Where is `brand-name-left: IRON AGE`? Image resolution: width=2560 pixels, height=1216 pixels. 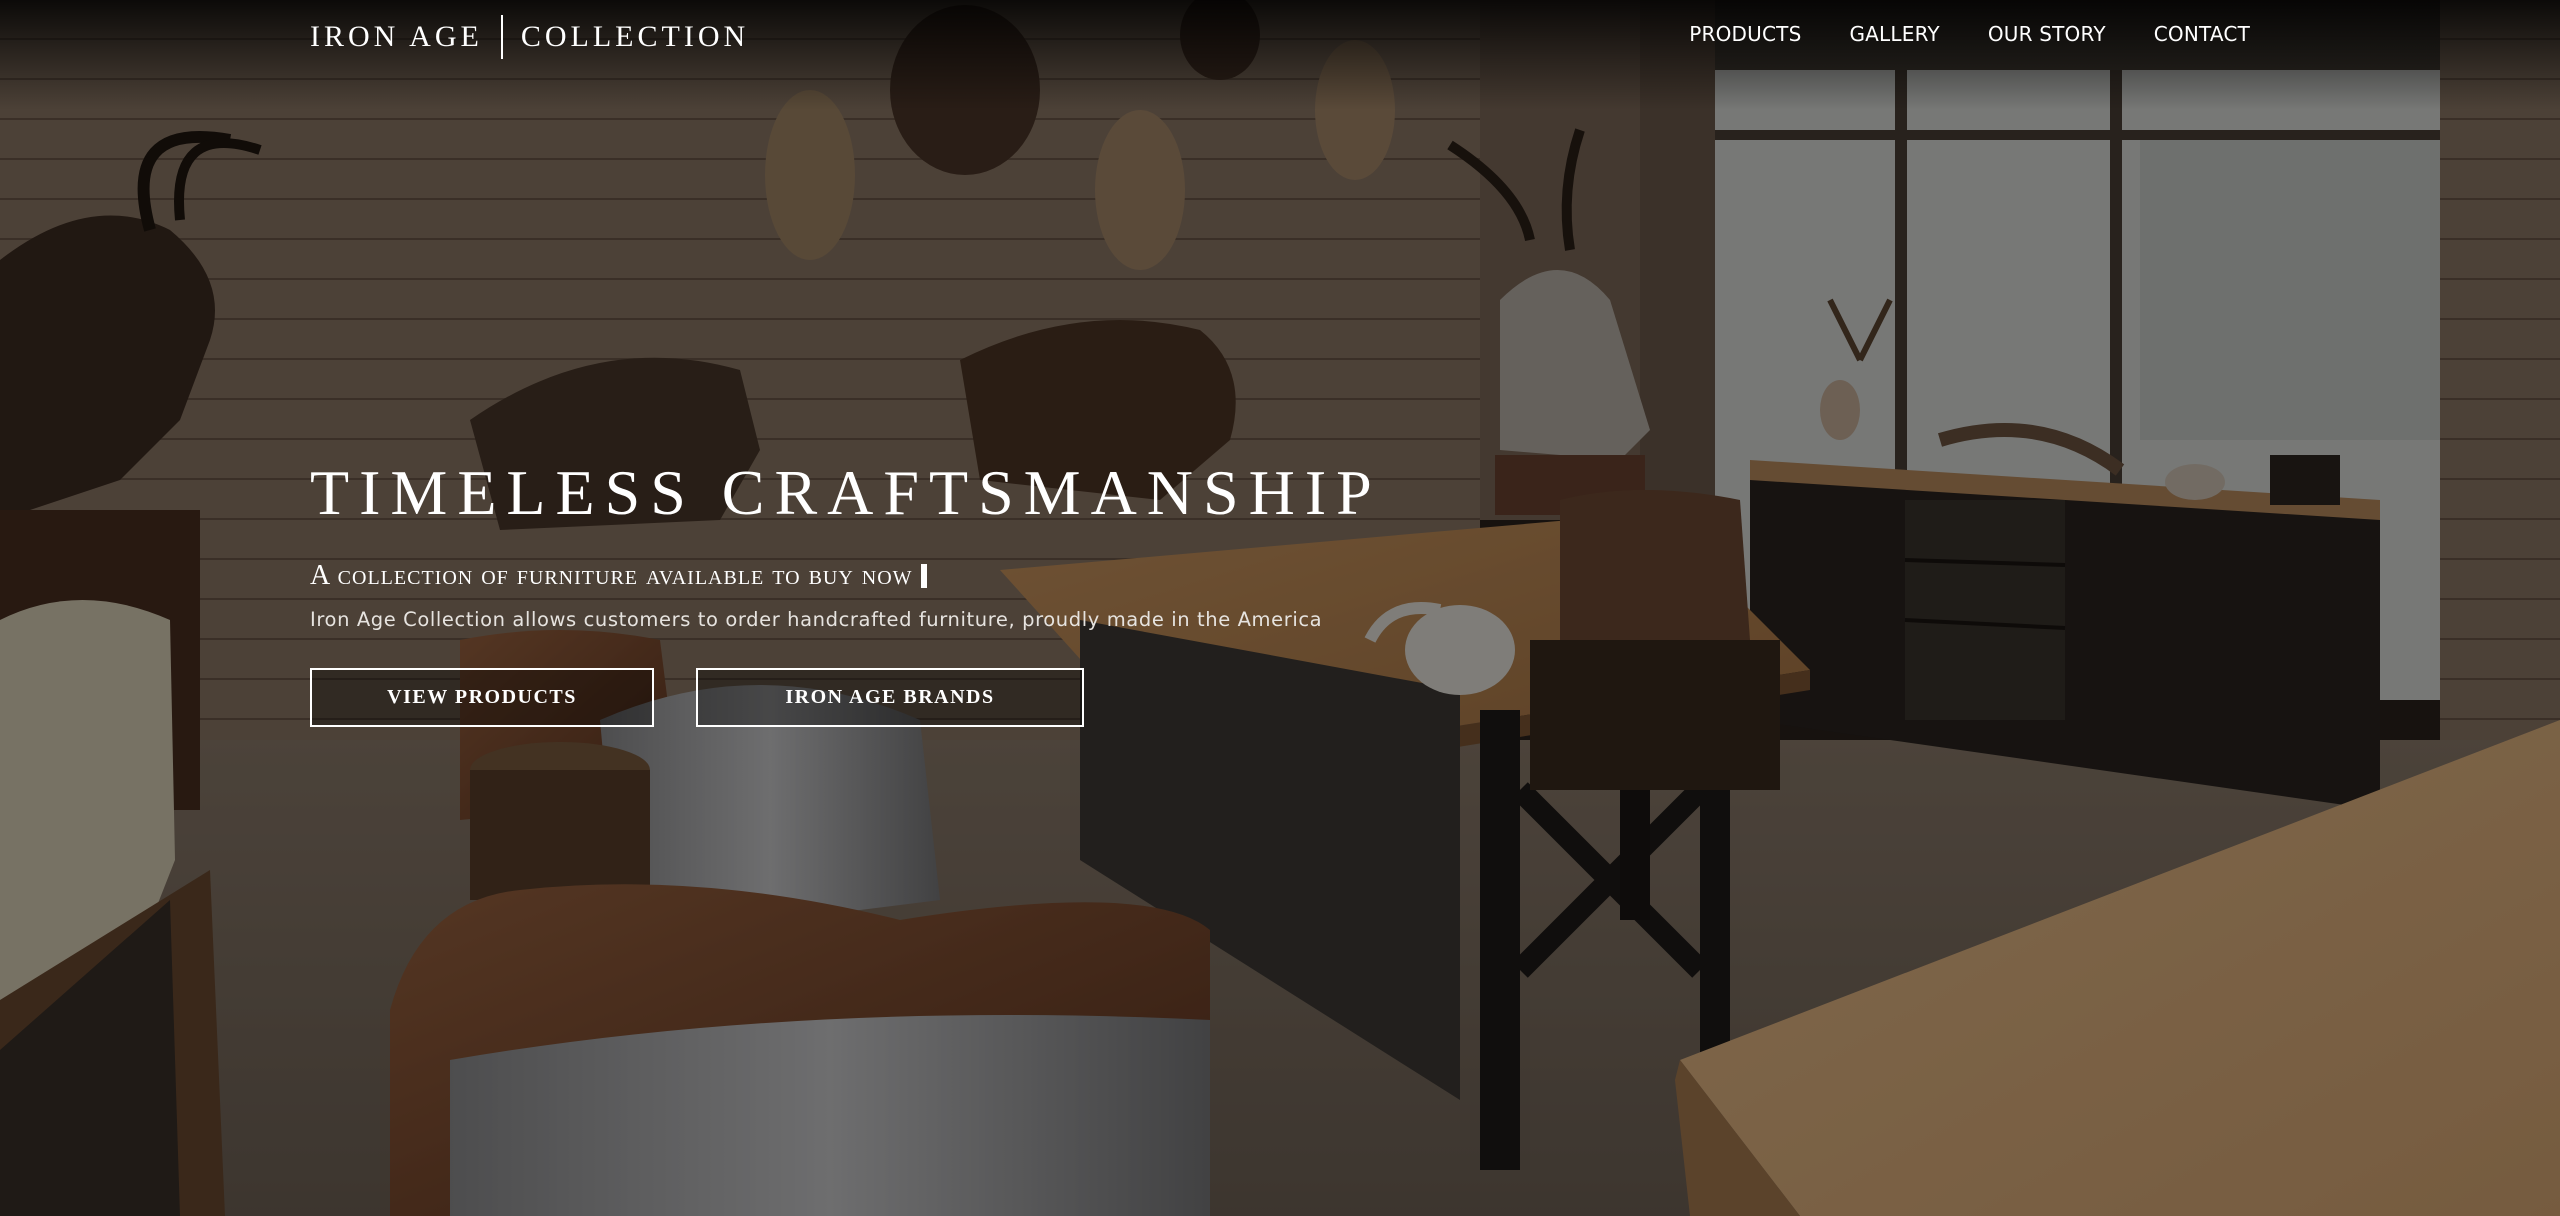
brand-name-left: IRON AGE is located at coordinates (396, 36).